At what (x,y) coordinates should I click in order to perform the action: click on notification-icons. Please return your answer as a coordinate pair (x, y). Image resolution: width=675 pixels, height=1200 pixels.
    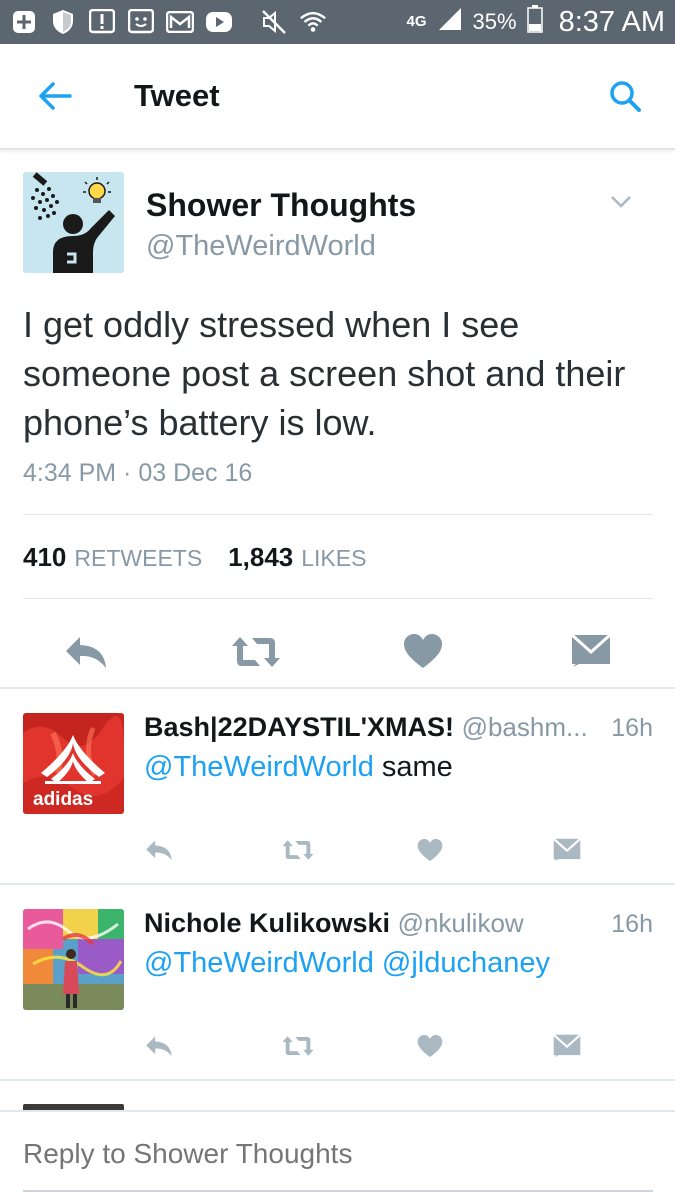
    Looking at the image, I should click on (168, 22).